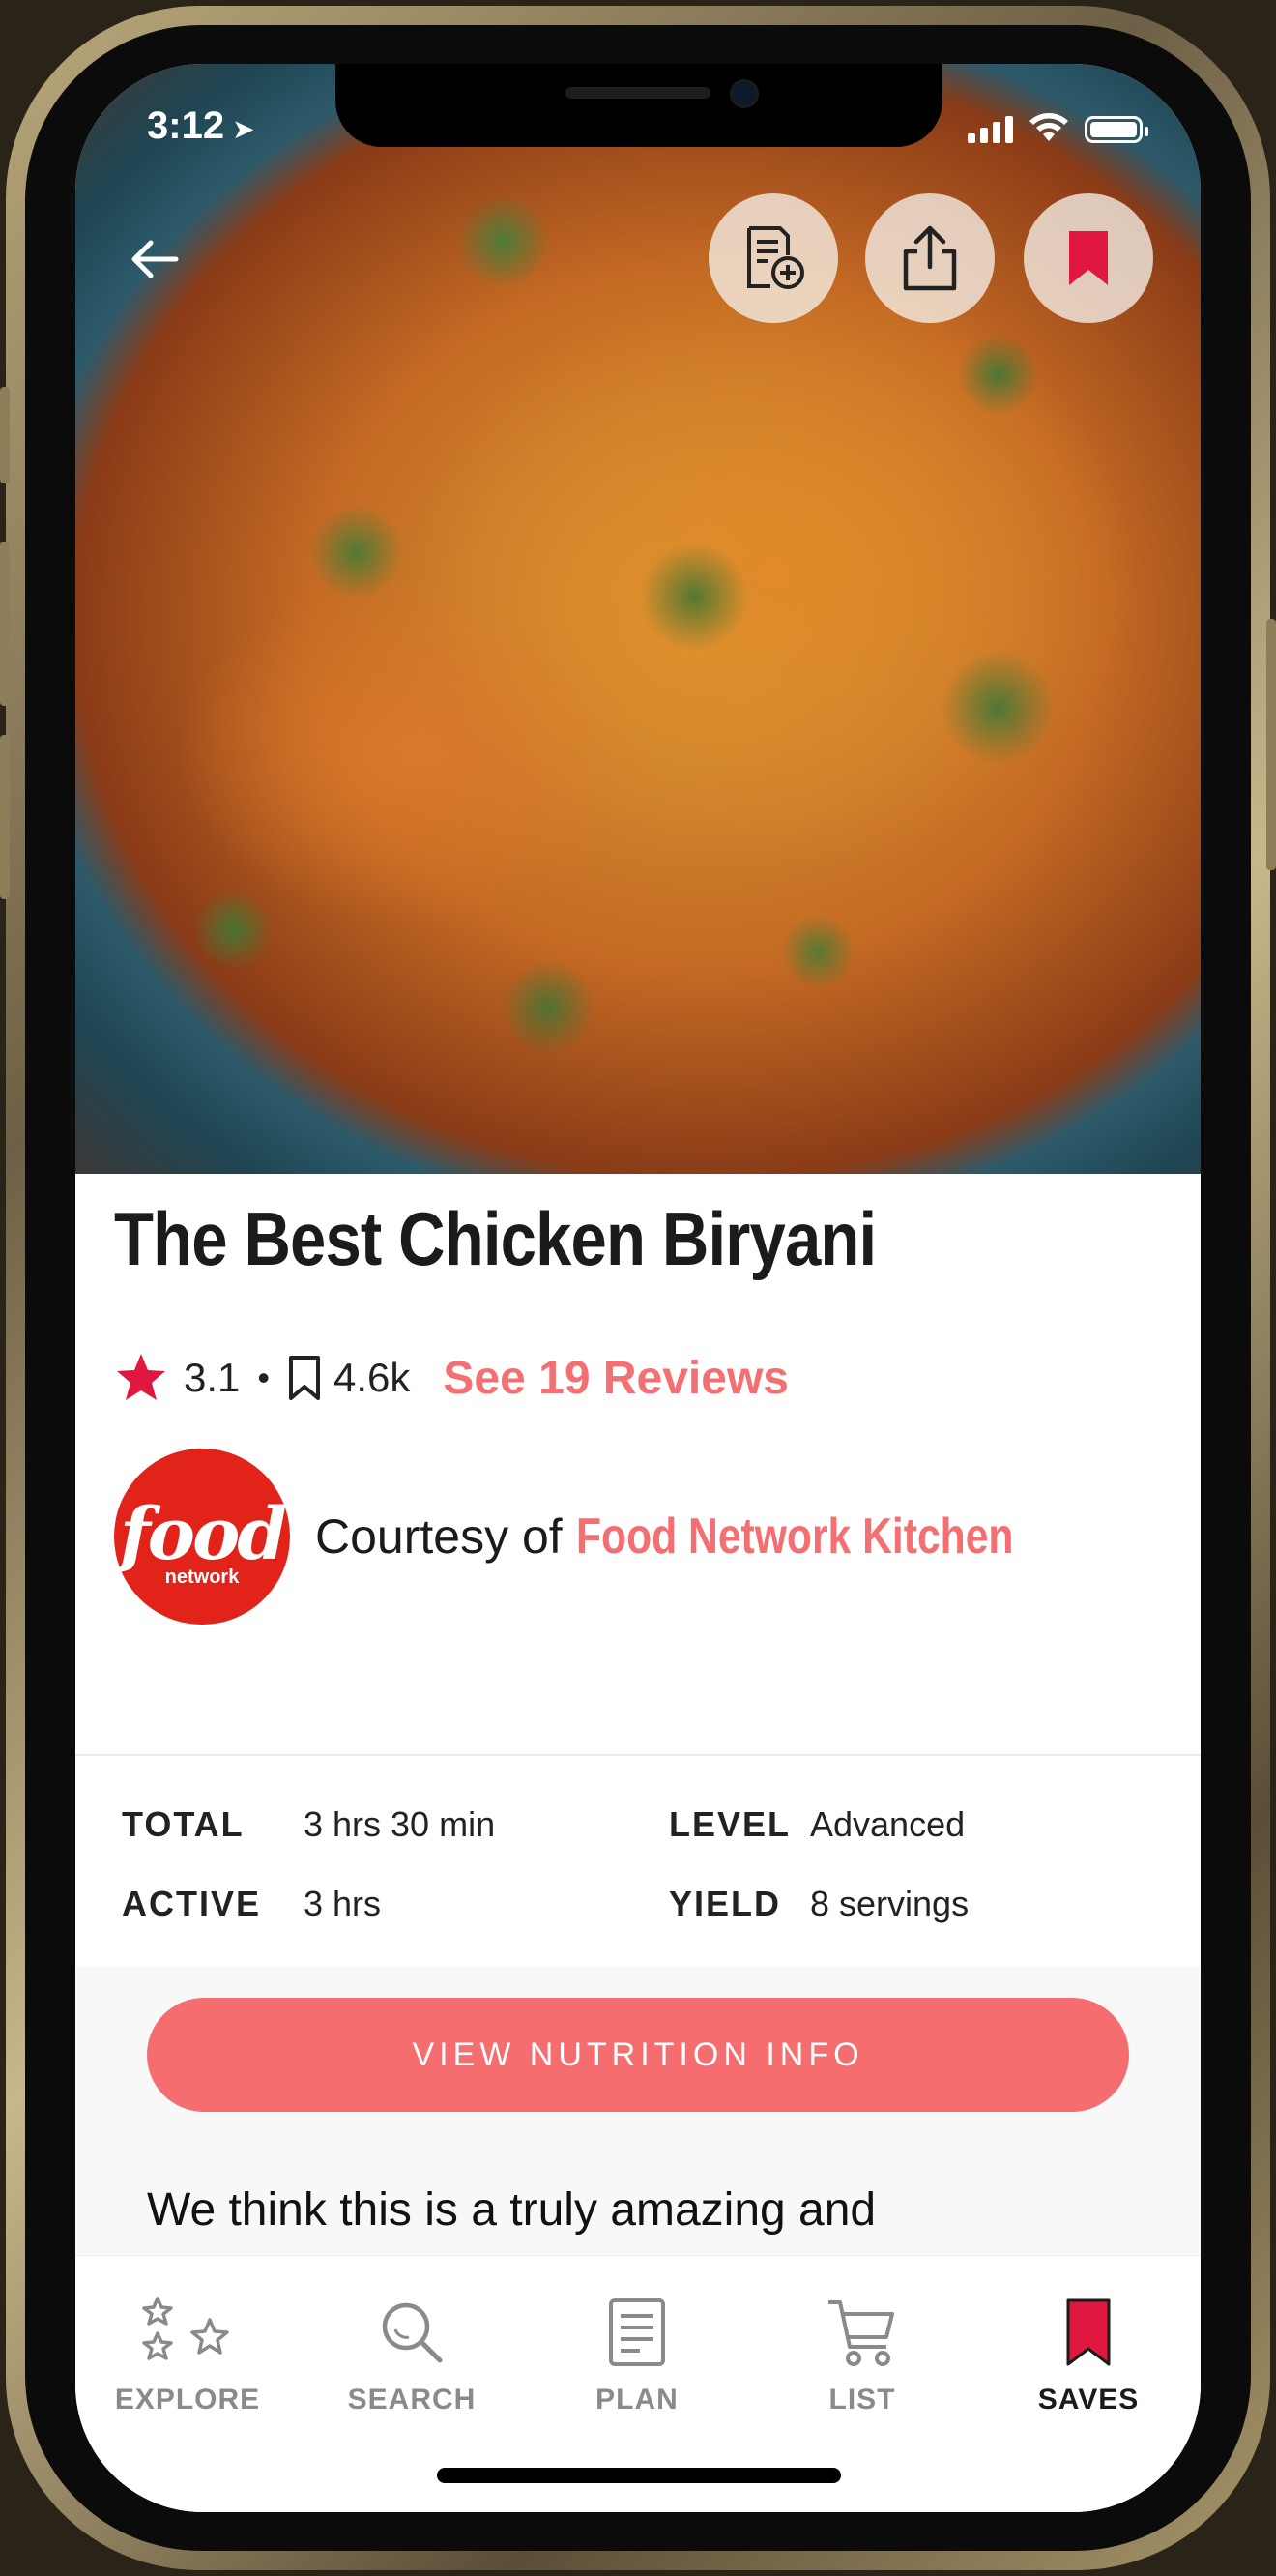 This screenshot has height=2576, width=1276. What do you see at coordinates (637, 2399) in the screenshot?
I see `tab-plan-label: PLAN` at bounding box center [637, 2399].